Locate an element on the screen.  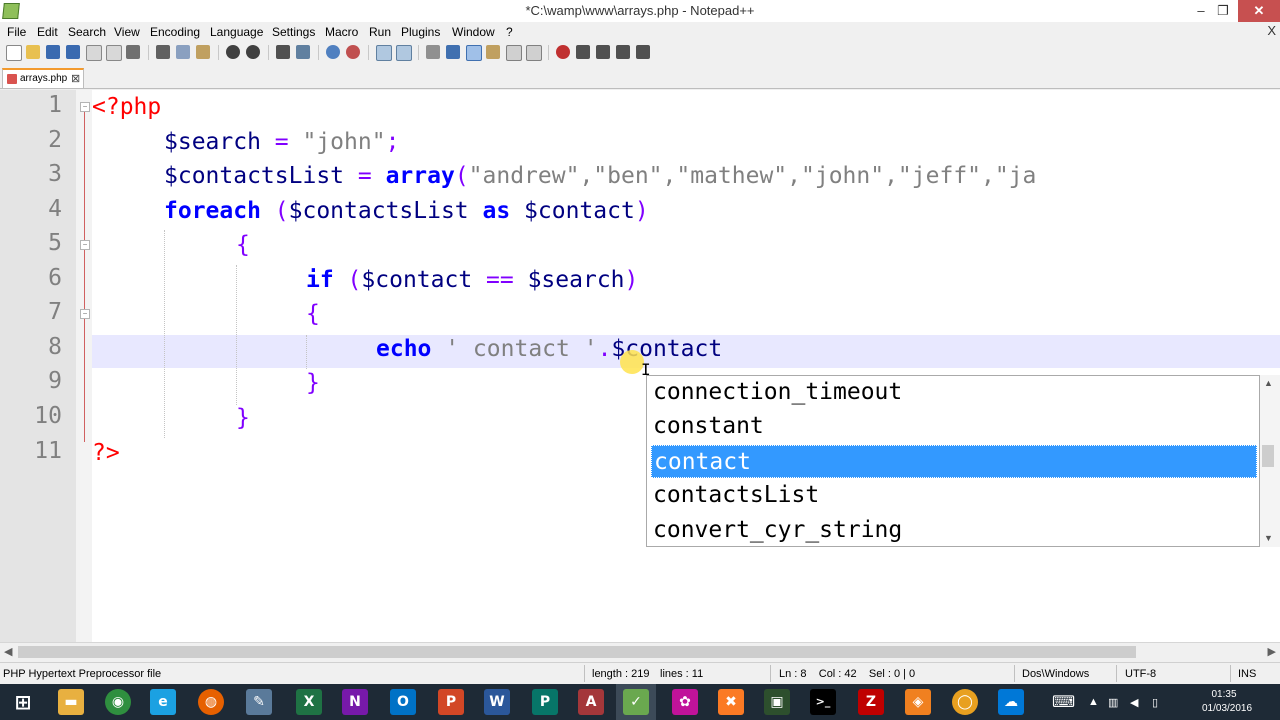
onedrive-icon: ☁ is located at coordinates (1011, 702).